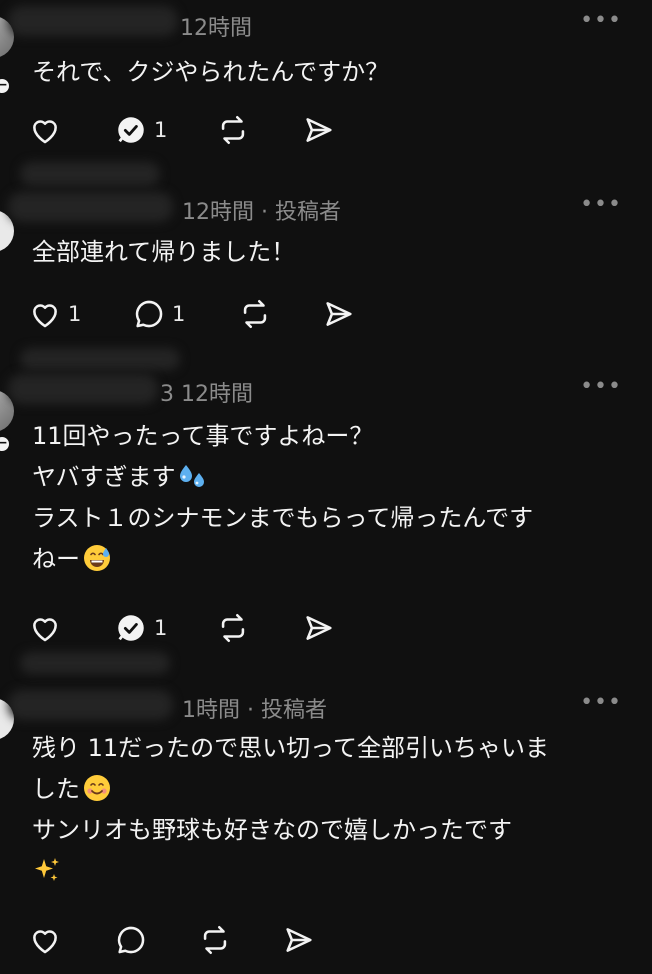 The height and width of the screenshot is (974, 652). I want to click on post-line: 残り 11だったので思い切って全部引いちゃいま, so click(290, 748).